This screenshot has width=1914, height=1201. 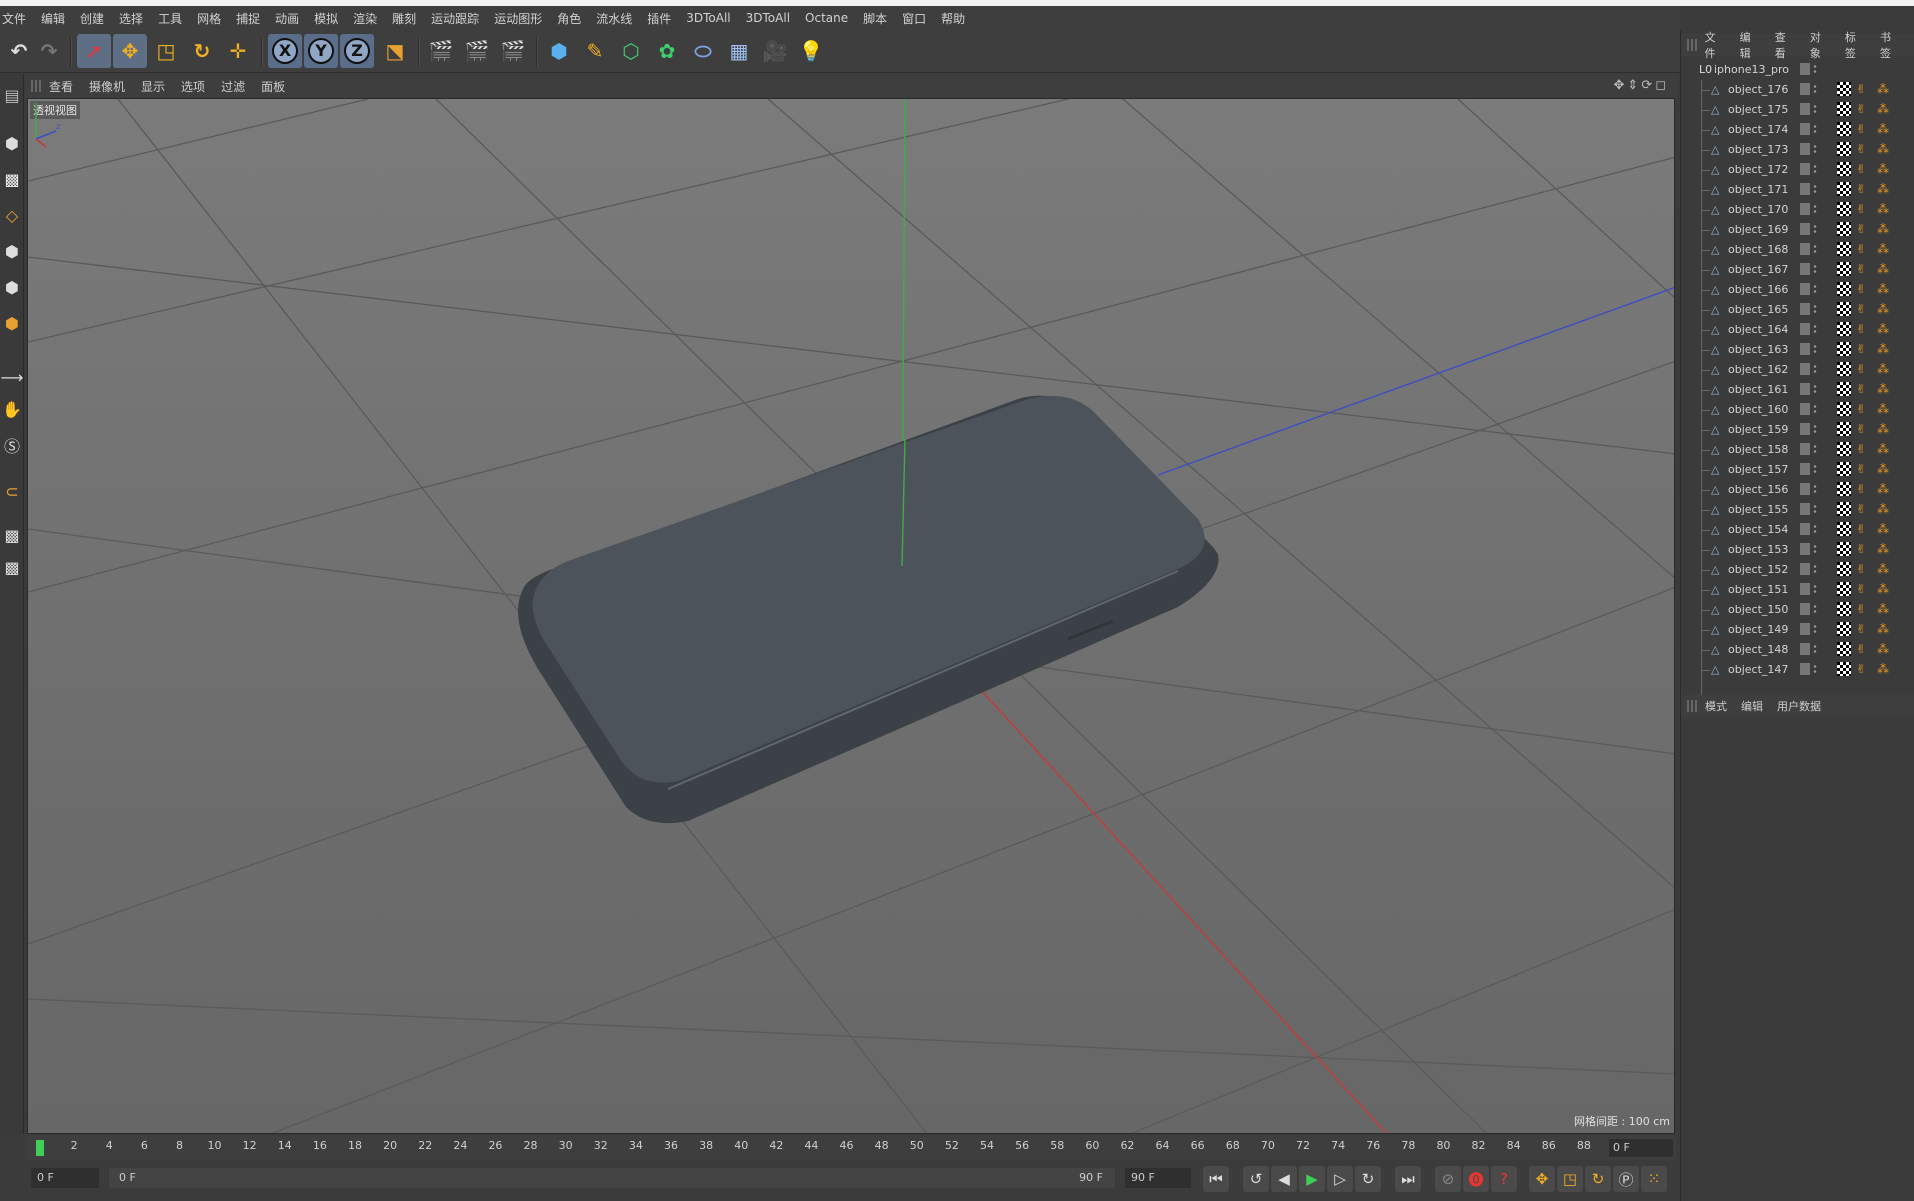 I want to click on object-row: △ object_174 ✌ ⁂, so click(x=1797, y=130).